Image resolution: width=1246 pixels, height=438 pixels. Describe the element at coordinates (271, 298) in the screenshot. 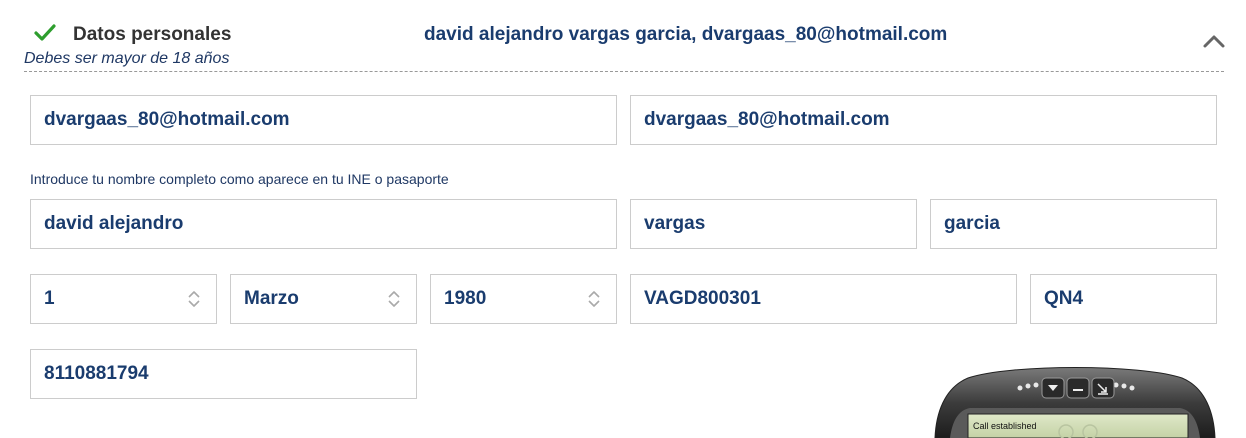

I see `birth-month-value: Marzo` at that location.